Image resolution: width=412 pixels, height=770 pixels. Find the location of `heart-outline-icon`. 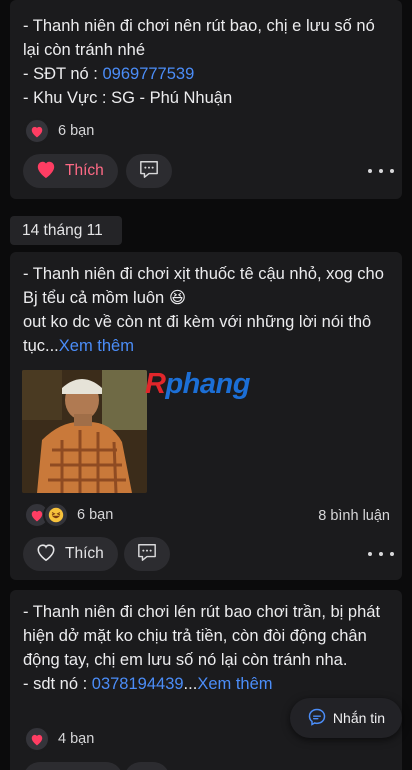

heart-outline-icon is located at coordinates (46, 554).